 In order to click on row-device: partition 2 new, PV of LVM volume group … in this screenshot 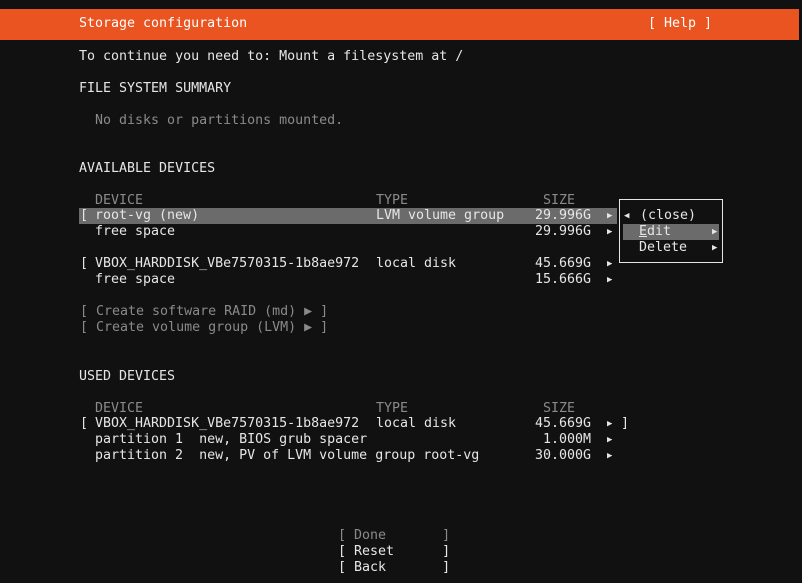, I will do `click(287, 455)`.